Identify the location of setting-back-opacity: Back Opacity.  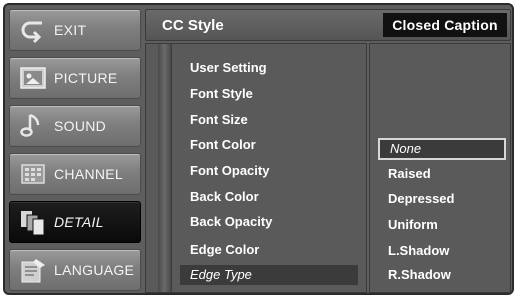
(269, 222).